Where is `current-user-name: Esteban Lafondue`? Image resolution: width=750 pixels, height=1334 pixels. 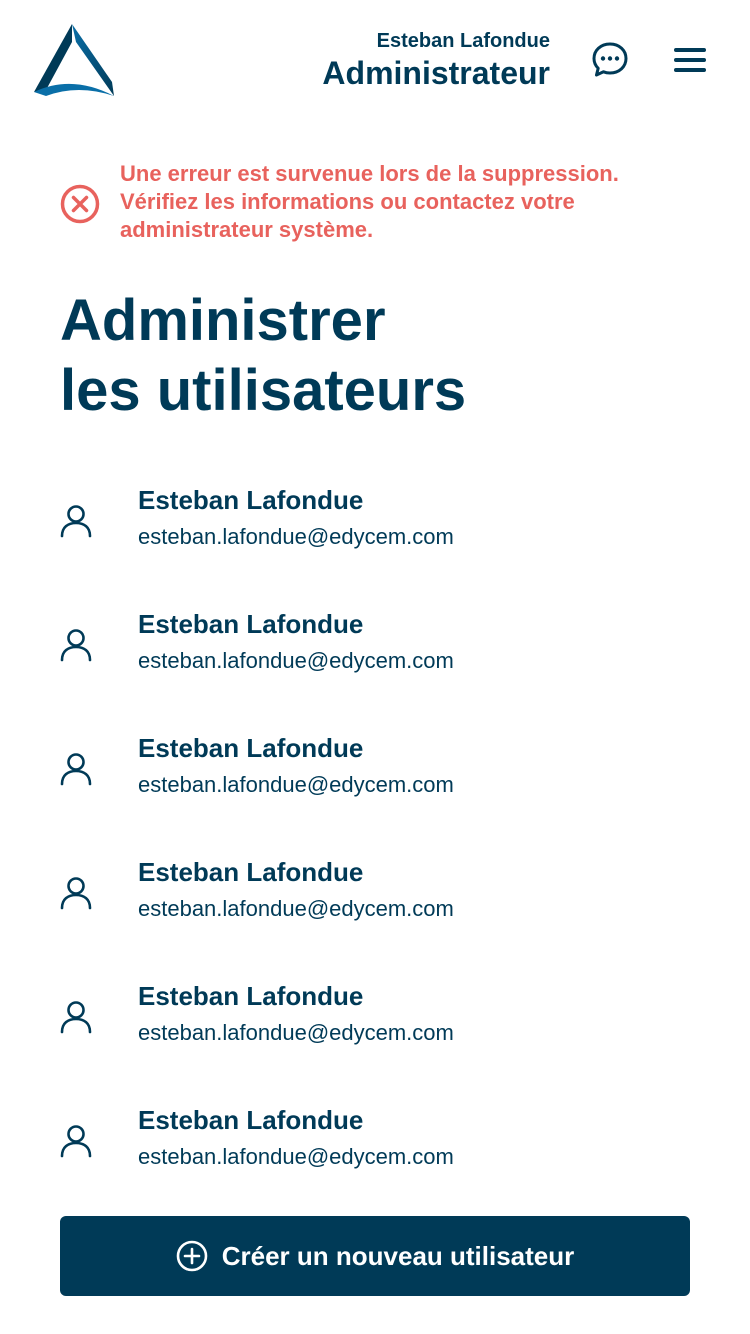
current-user-name: Esteban Lafondue is located at coordinates (463, 41).